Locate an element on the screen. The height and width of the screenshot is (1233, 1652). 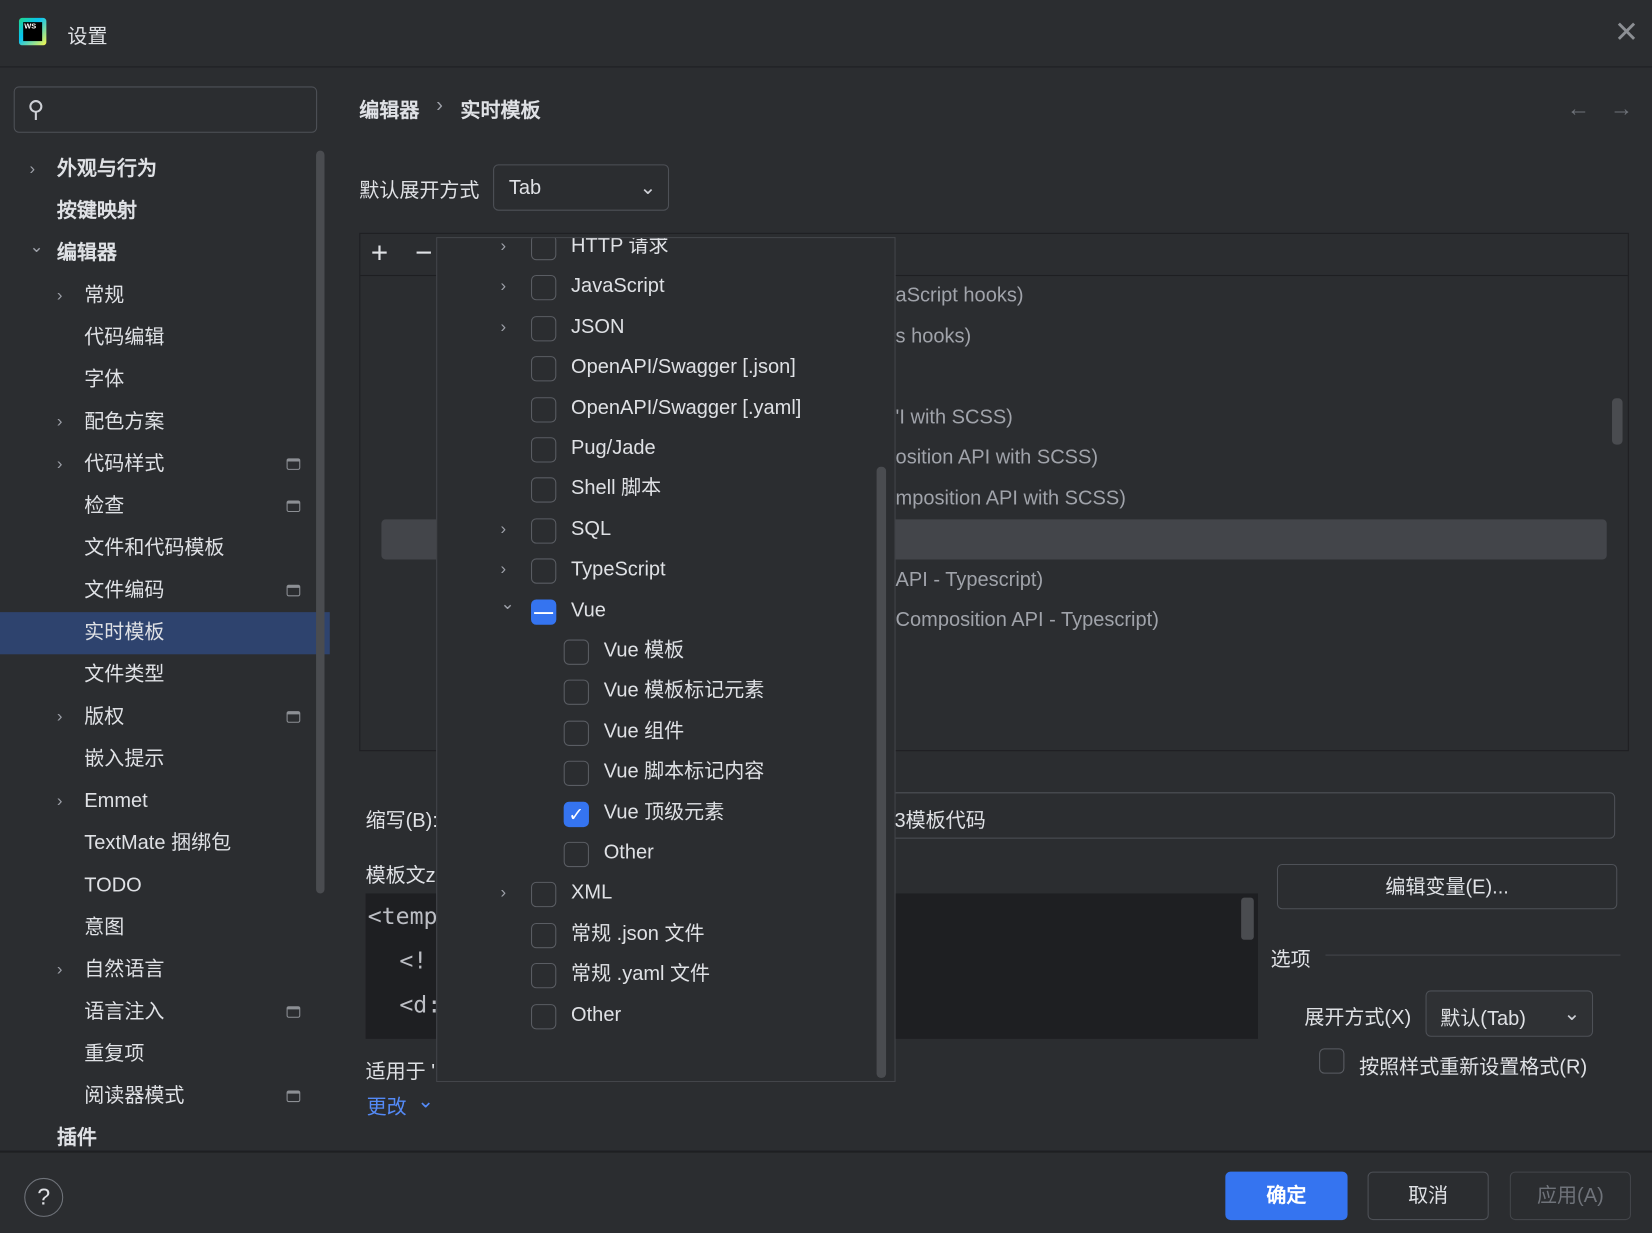
sidebar-scrollbar is located at coordinates (320, 522).